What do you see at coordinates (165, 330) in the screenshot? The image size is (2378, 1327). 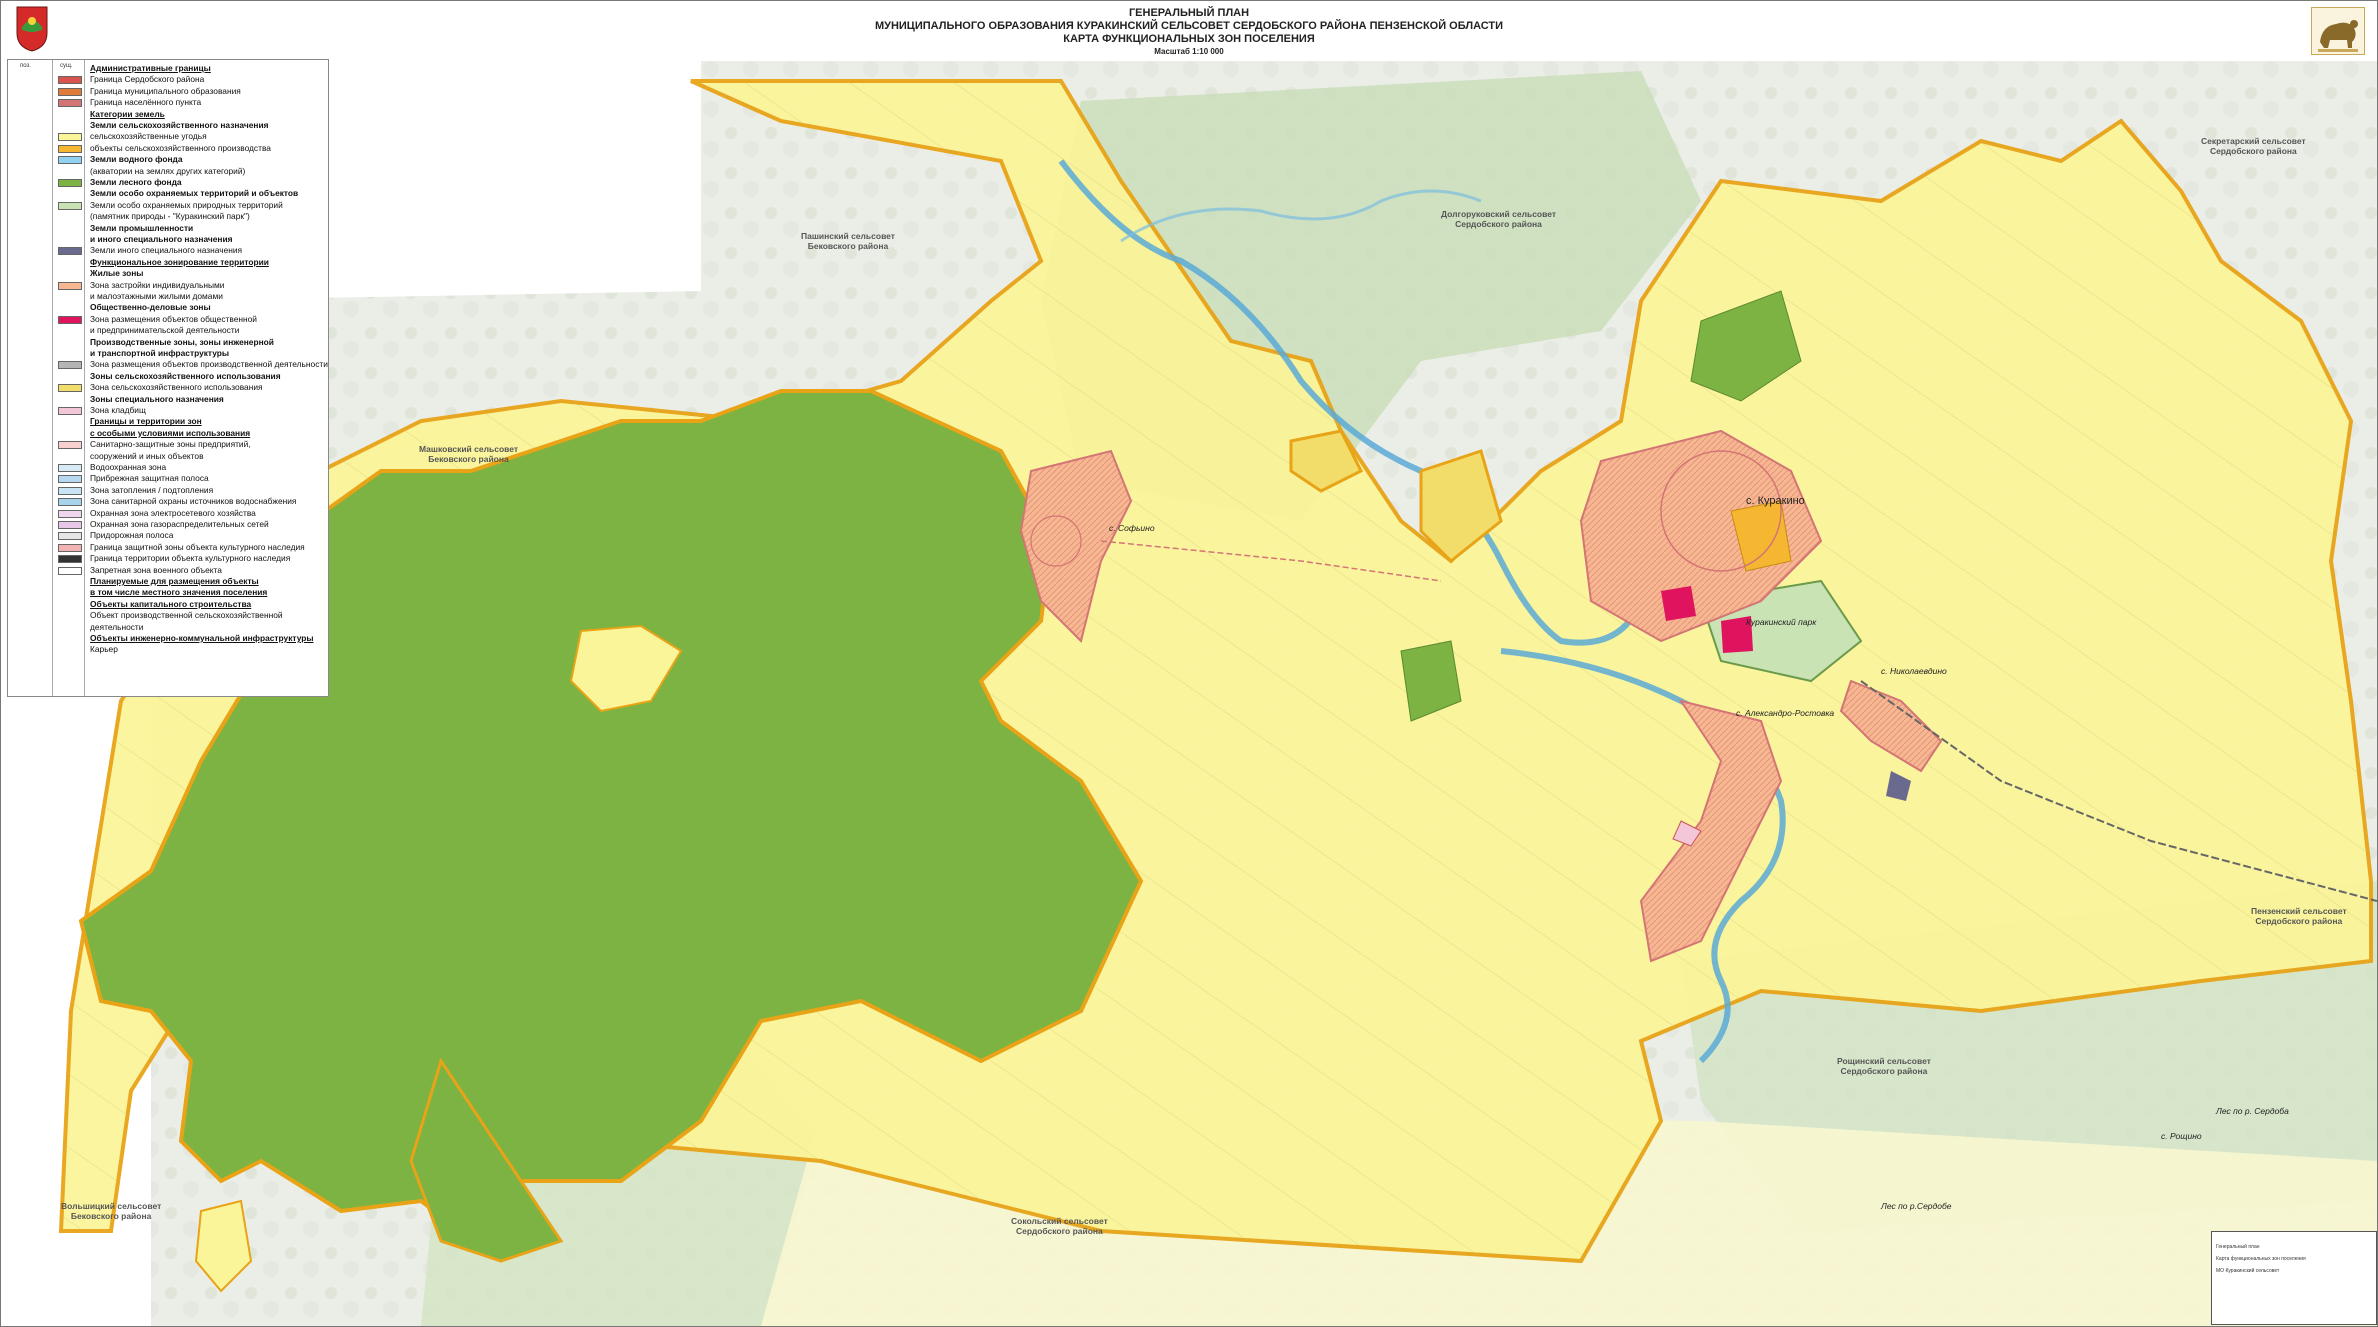 I see `legend-item: и предпринимательской деятельности` at bounding box center [165, 330].